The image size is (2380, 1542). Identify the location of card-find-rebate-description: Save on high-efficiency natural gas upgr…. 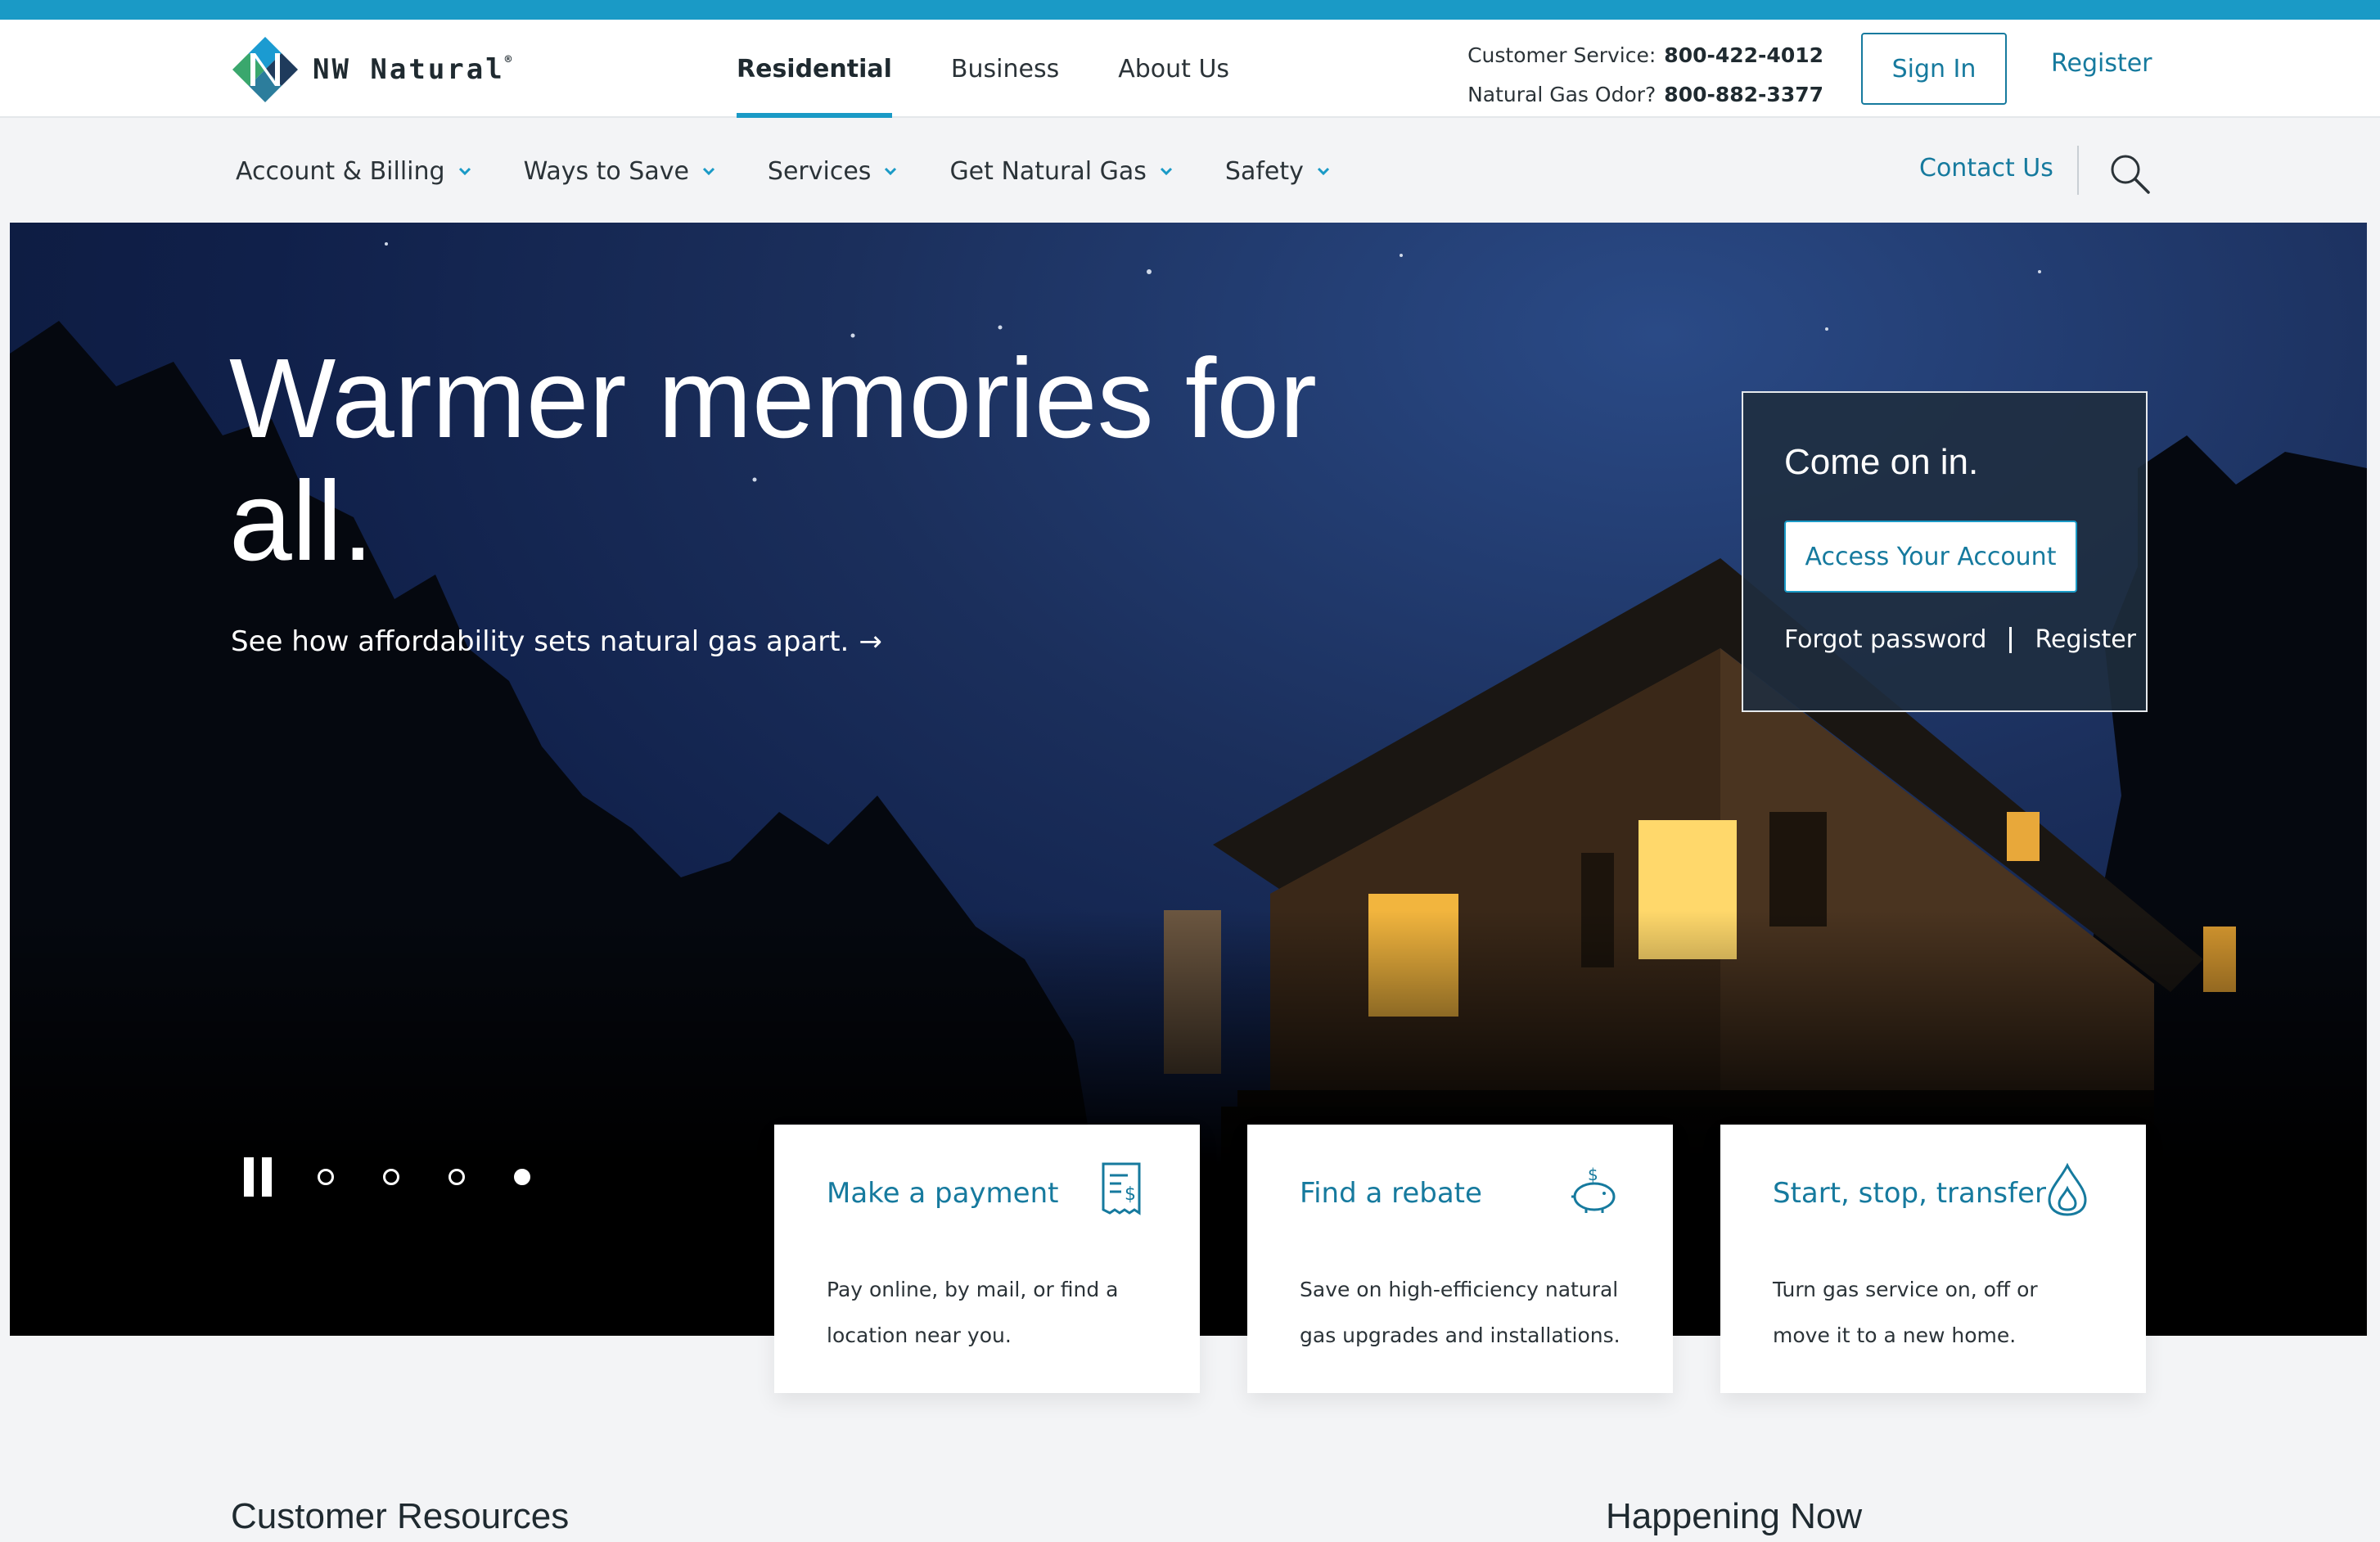
(1460, 1313).